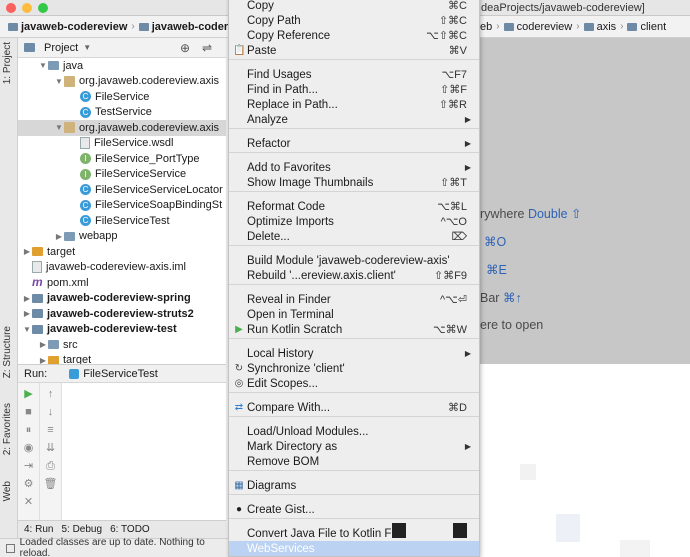 This screenshot has width=690, height=557. What do you see at coordinates (61, 48) in the screenshot?
I see `project-view-selector: Project` at bounding box center [61, 48].